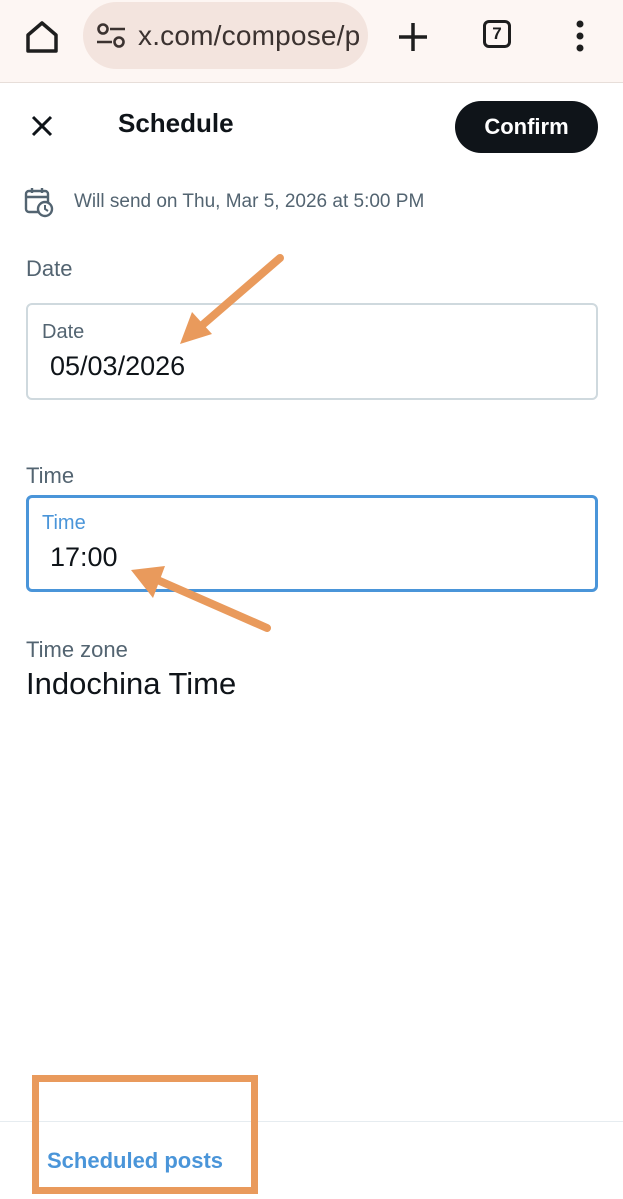  What do you see at coordinates (111, 36) in the screenshot?
I see `site-settings-icon` at bounding box center [111, 36].